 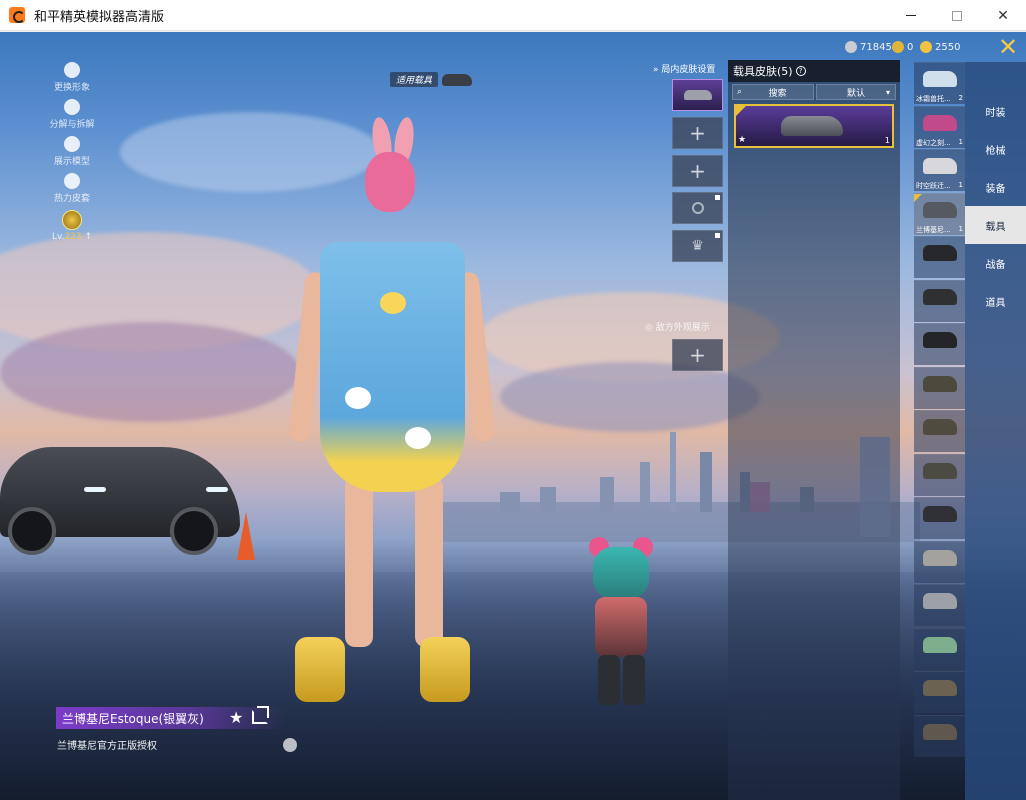 What do you see at coordinates (1008, 47) in the screenshot?
I see `close-panel-button: ✕` at bounding box center [1008, 47].